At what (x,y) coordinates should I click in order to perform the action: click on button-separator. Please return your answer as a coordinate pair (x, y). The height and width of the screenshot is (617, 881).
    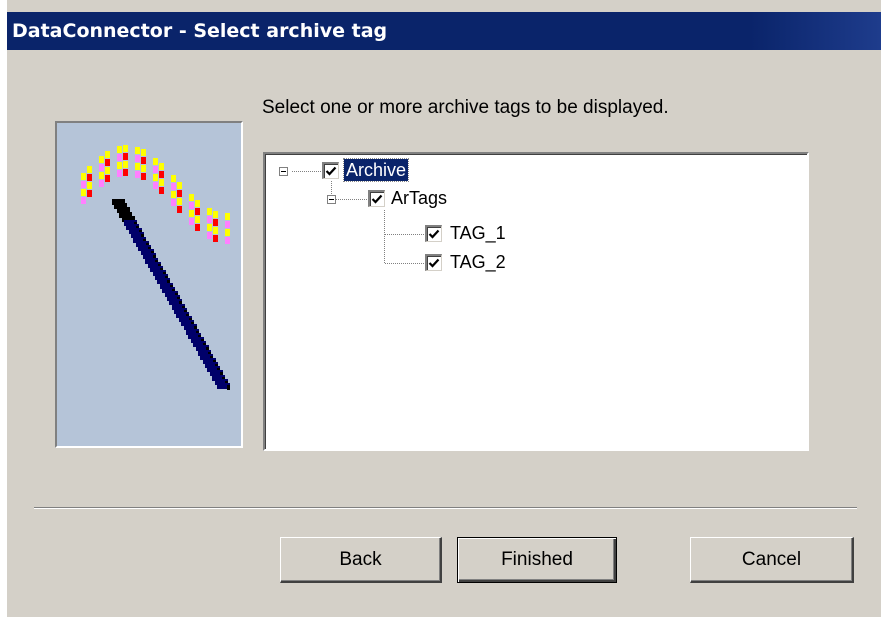
    Looking at the image, I should click on (445, 508).